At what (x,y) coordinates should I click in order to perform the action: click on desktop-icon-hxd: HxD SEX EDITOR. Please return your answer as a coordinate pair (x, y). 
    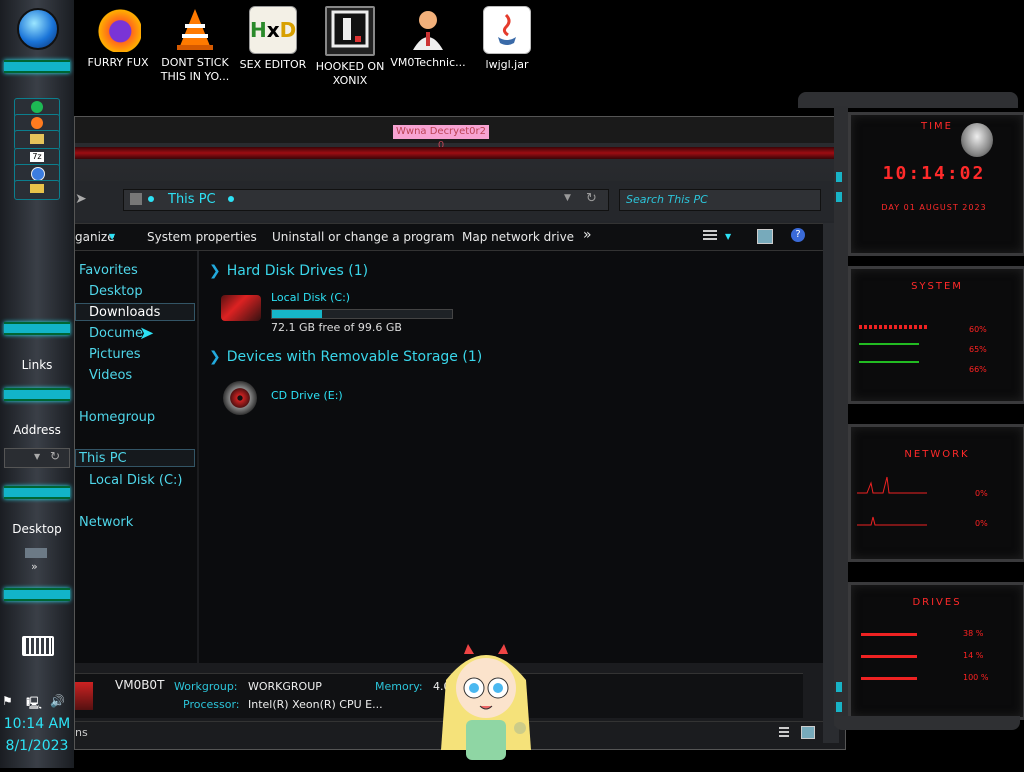
    Looking at the image, I should click on (273, 39).